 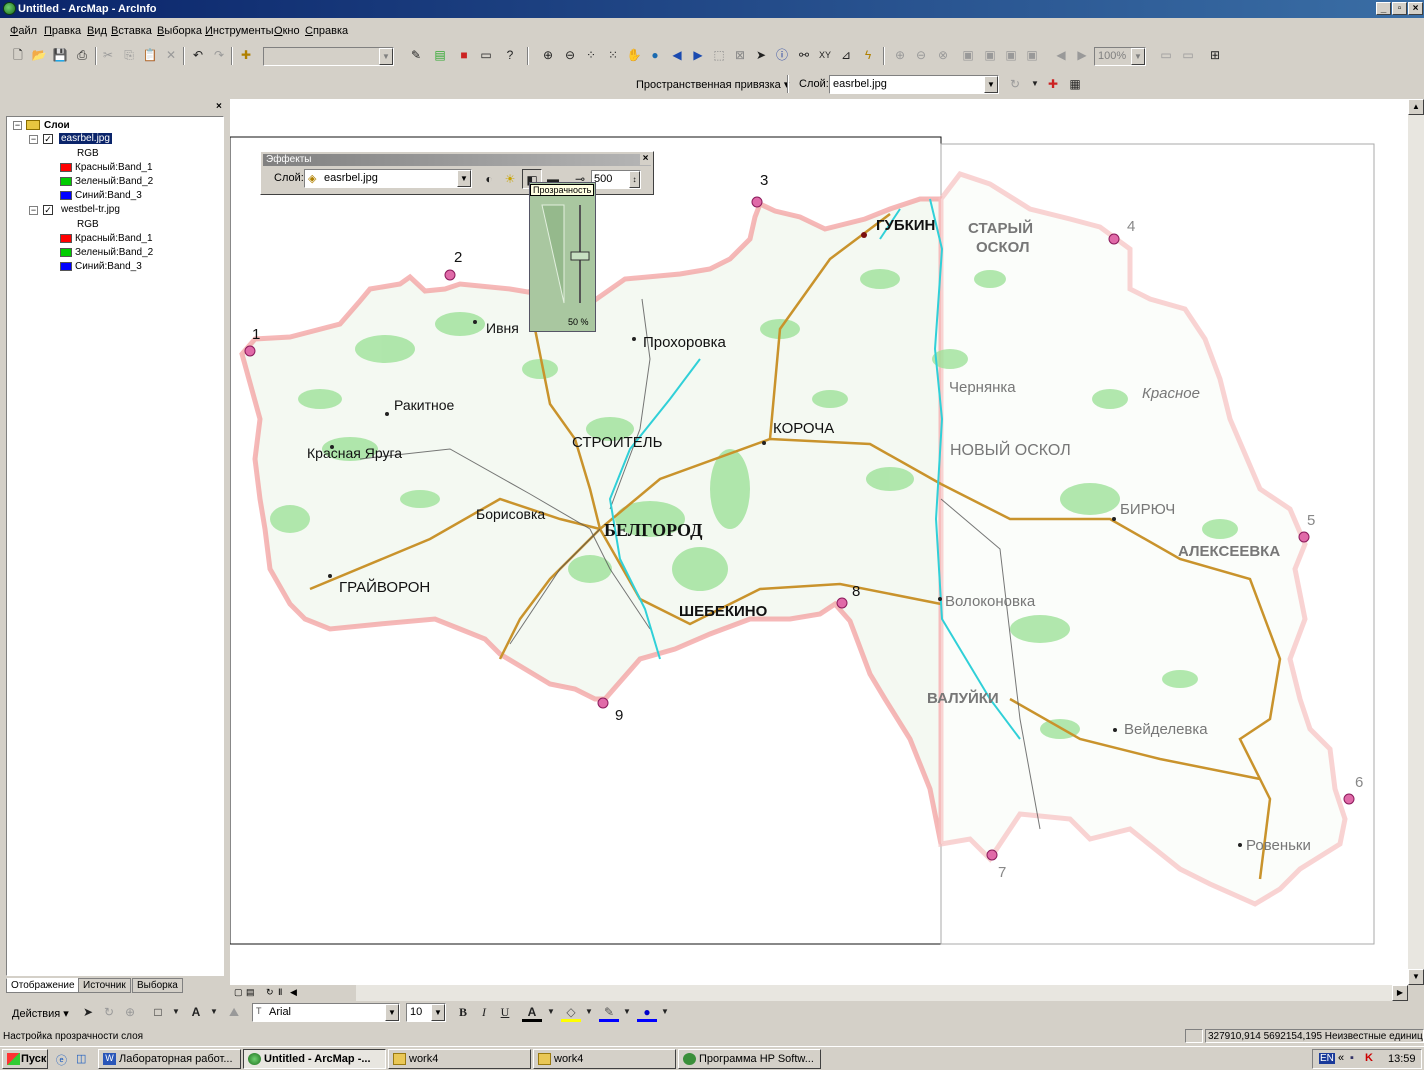 I want to click on menu-view: Вид, so click(x=97, y=31).